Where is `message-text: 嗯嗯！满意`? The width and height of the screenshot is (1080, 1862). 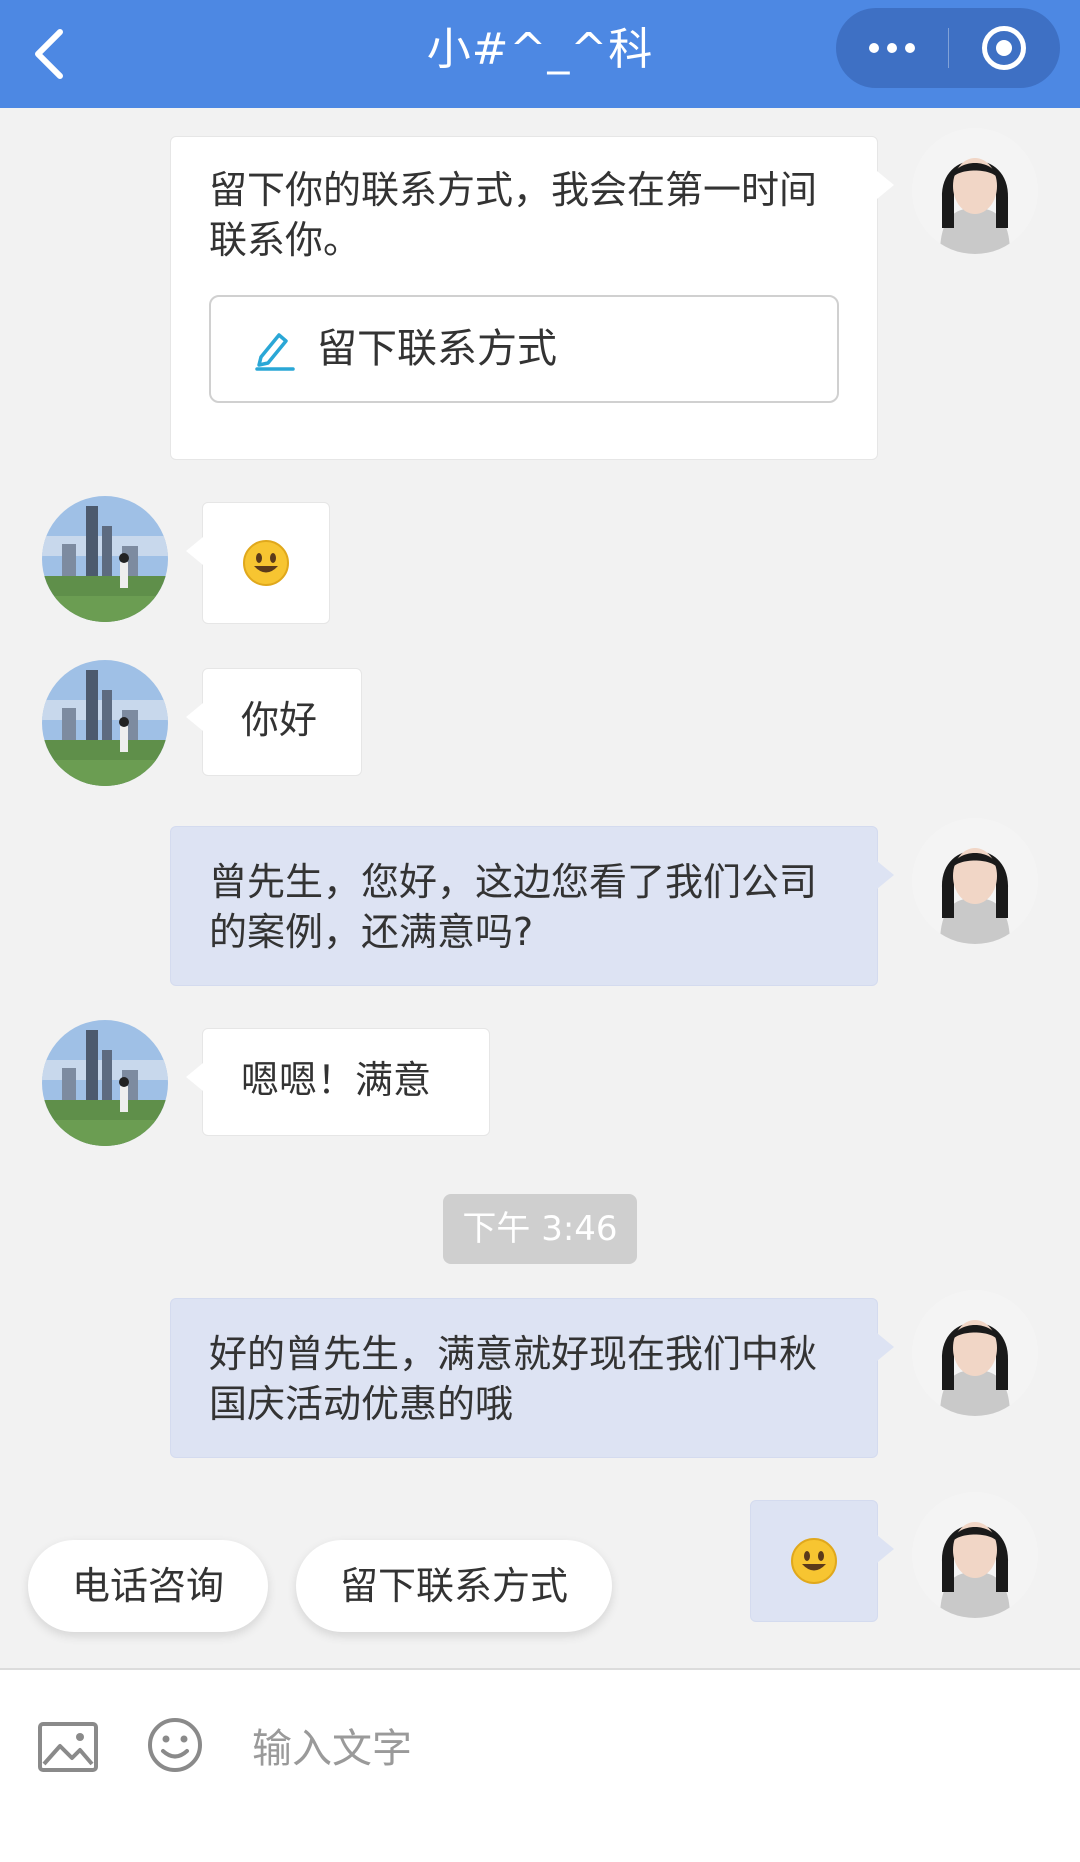 message-text: 嗯嗯！满意 is located at coordinates (336, 1080).